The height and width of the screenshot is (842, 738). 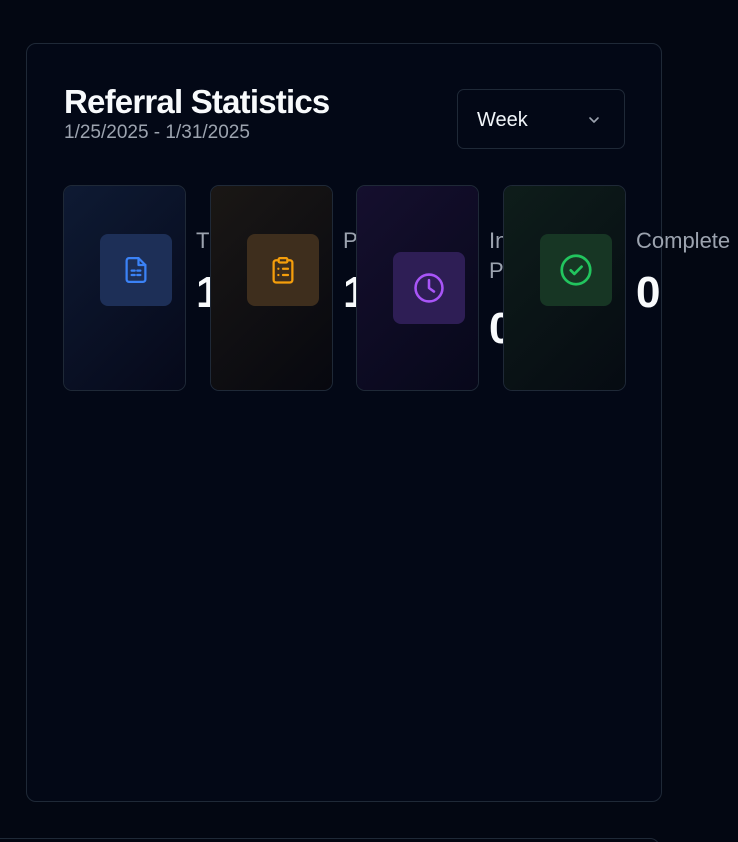 I want to click on clipboard-list-icon, so click(x=283, y=270).